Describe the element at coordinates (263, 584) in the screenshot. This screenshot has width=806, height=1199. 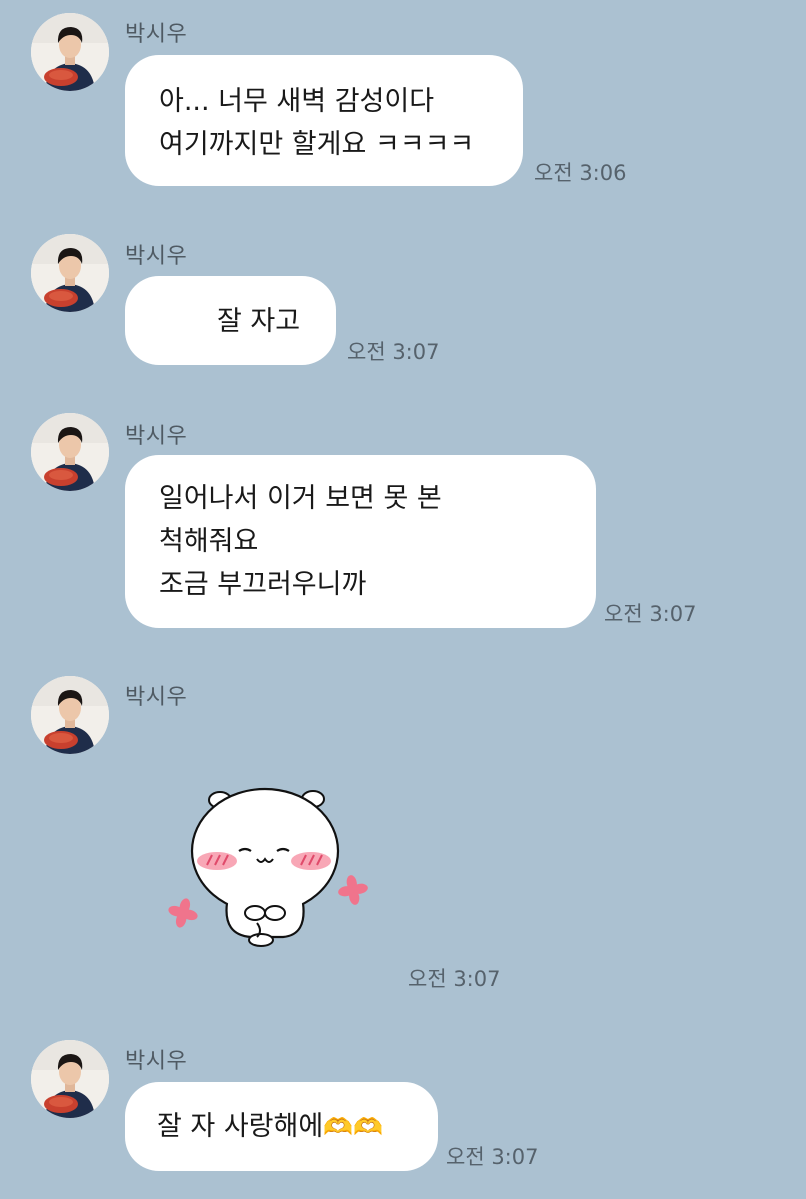
I see `message-text: 조금 부끄러우니까` at that location.